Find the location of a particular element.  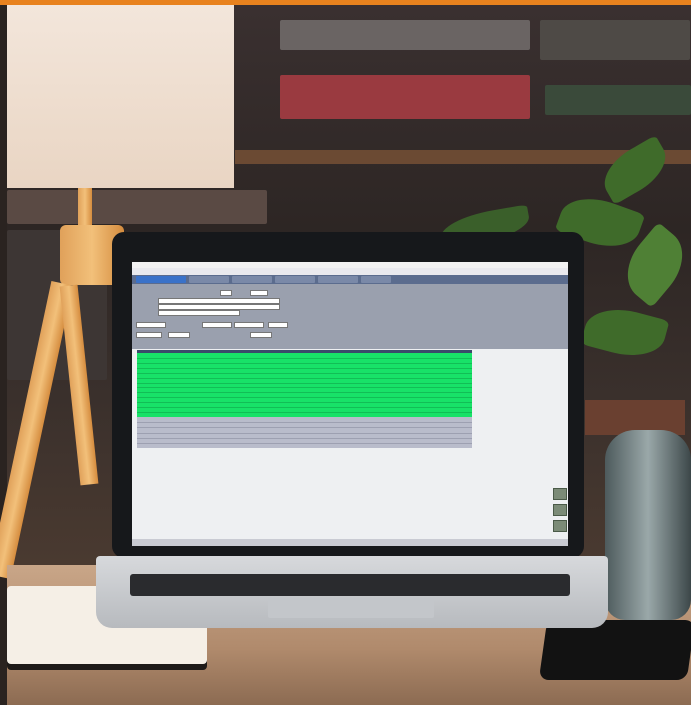

grid-normal-rows is located at coordinates (304, 432).